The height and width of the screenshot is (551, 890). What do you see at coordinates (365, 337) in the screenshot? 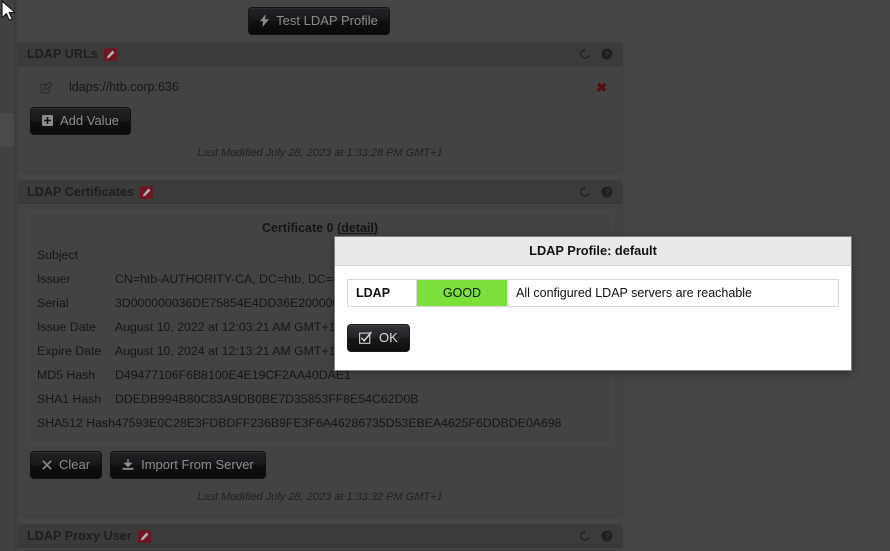
I see `check-square-icon` at bounding box center [365, 337].